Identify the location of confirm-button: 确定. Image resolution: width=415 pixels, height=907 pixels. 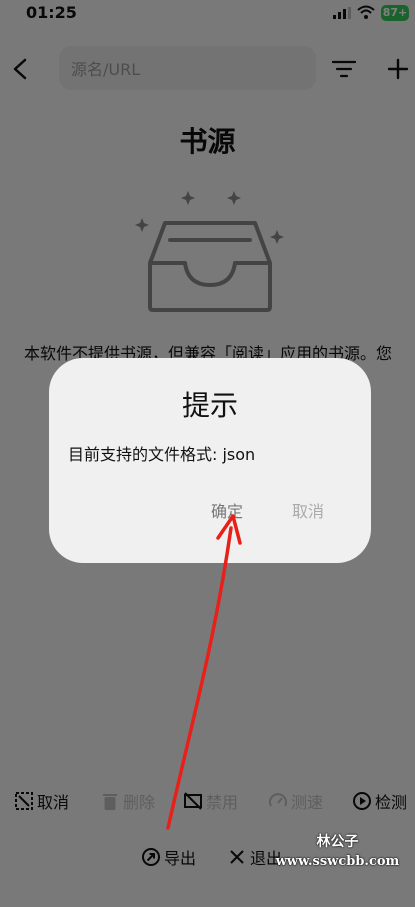
(227, 510).